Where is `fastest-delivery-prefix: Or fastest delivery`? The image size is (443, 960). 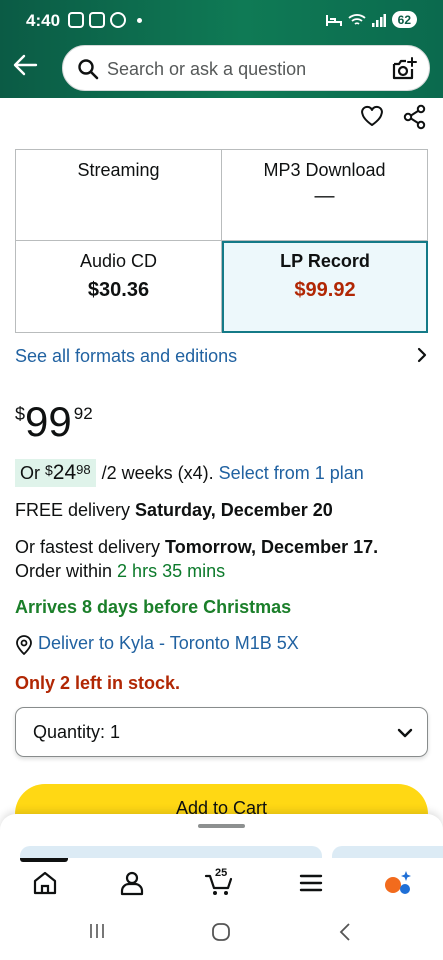
fastest-delivery-prefix: Or fastest delivery is located at coordinates (90, 547).